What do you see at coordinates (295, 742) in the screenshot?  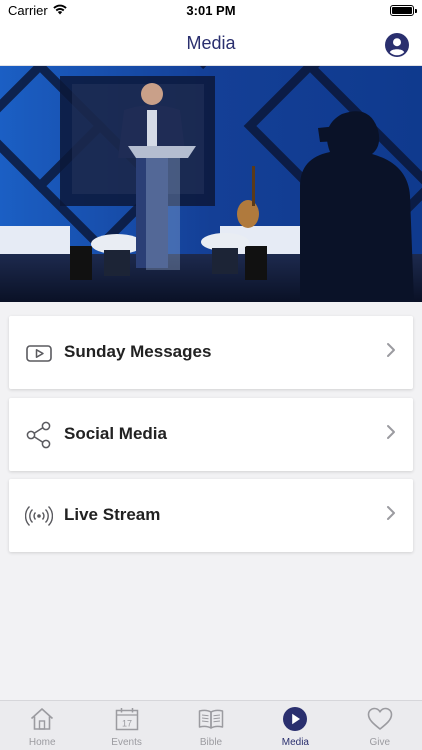 I see `tab-label: Media` at bounding box center [295, 742].